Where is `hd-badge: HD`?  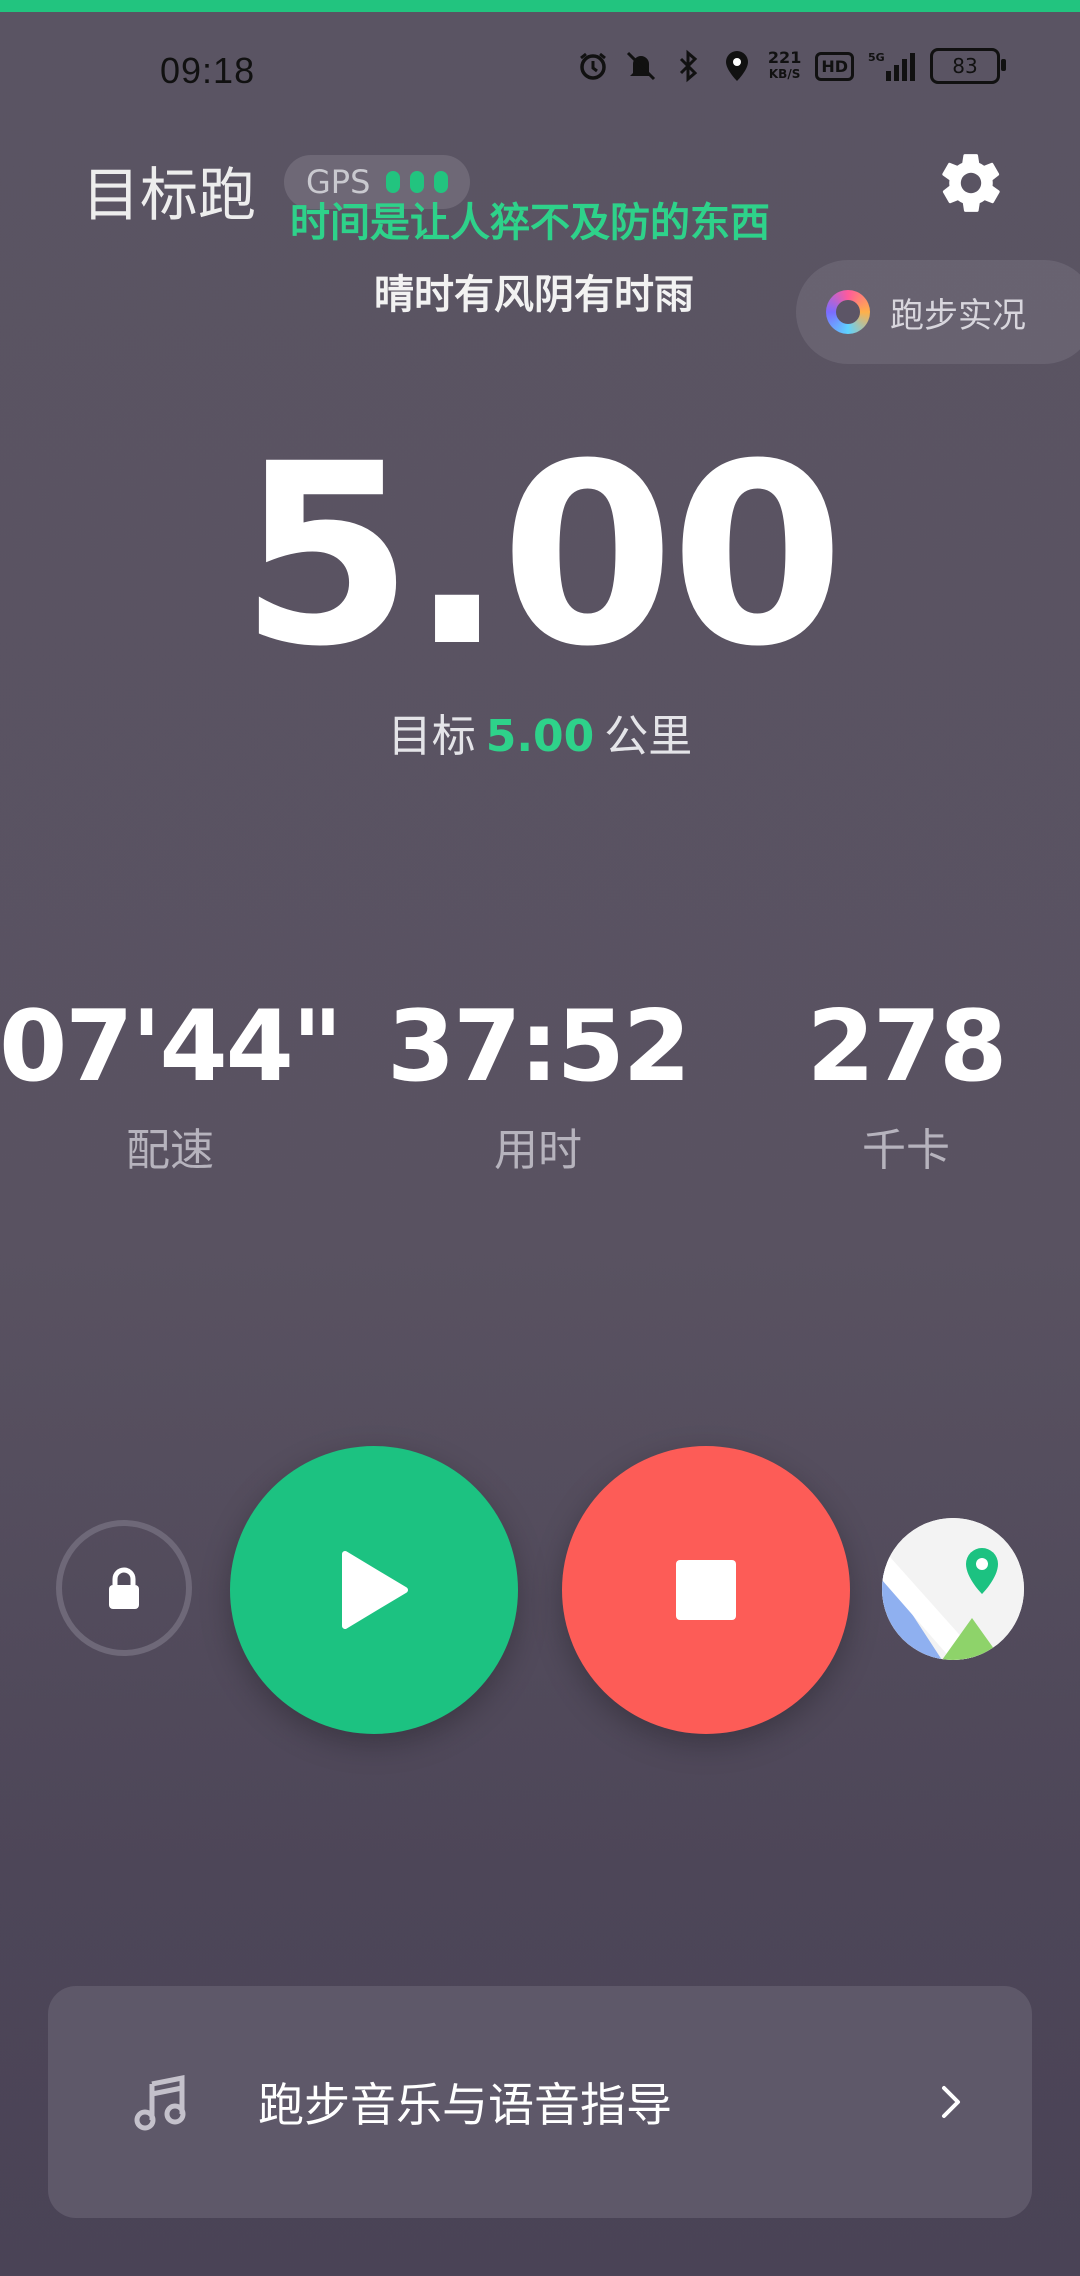 hd-badge: HD is located at coordinates (834, 66).